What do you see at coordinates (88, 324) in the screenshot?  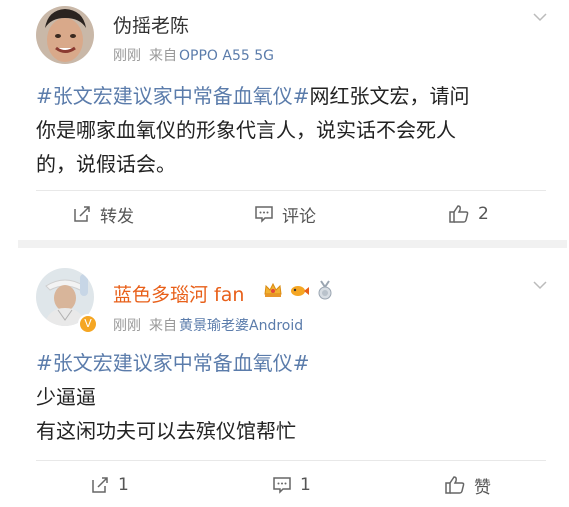 I see `verified-badge: V` at bounding box center [88, 324].